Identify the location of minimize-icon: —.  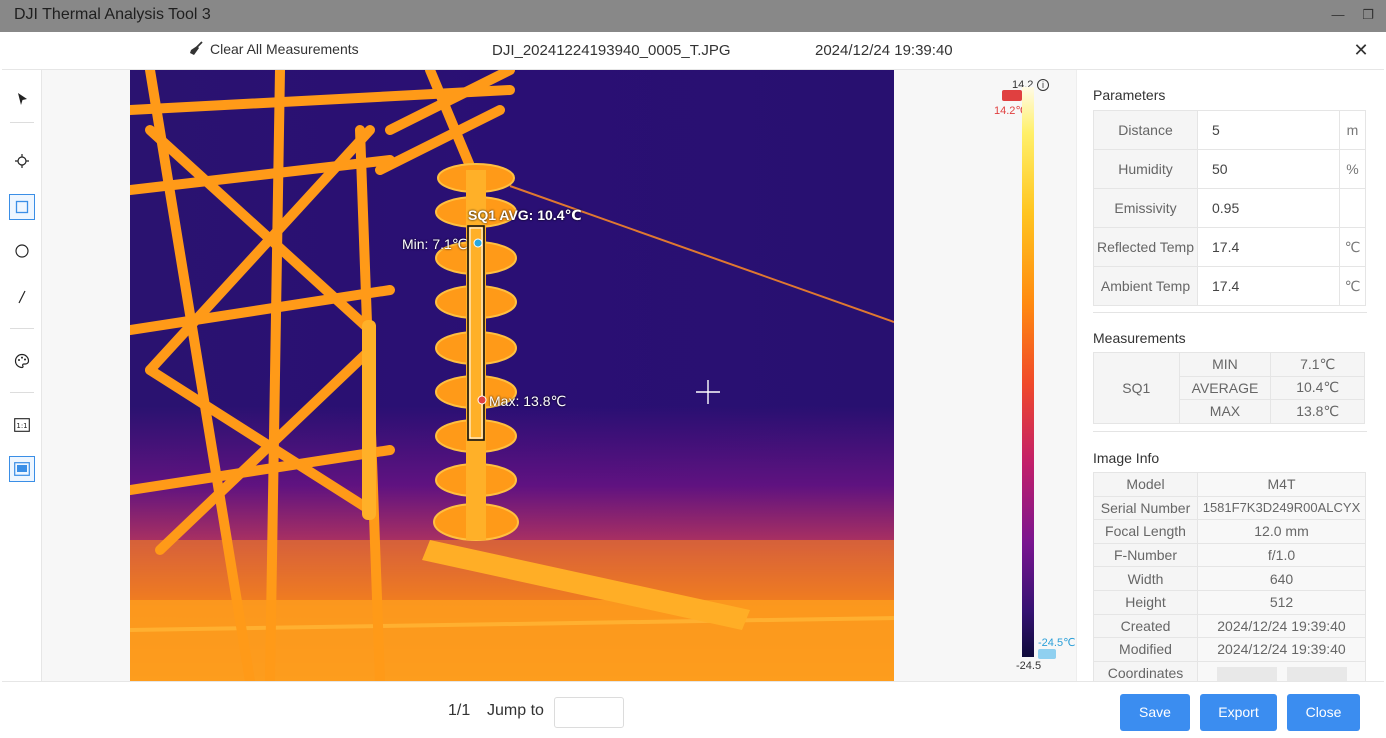
(1338, 15).